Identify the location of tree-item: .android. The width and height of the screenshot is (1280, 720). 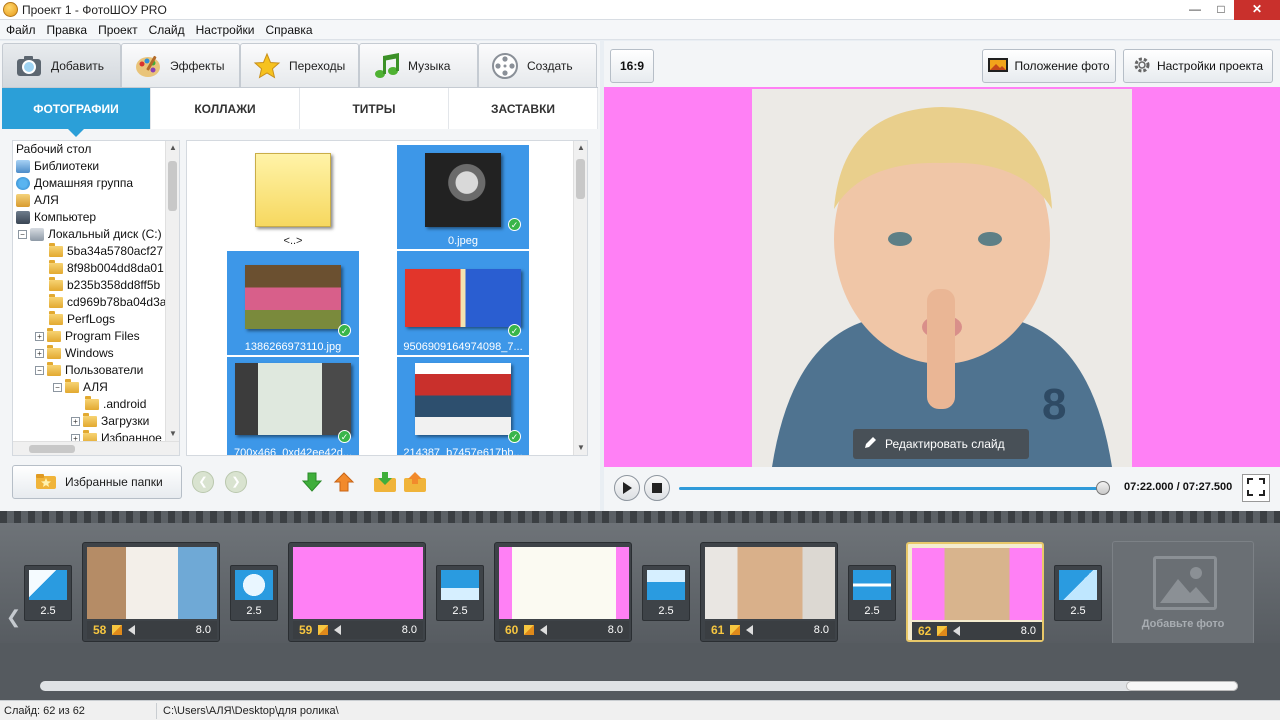
(115, 404).